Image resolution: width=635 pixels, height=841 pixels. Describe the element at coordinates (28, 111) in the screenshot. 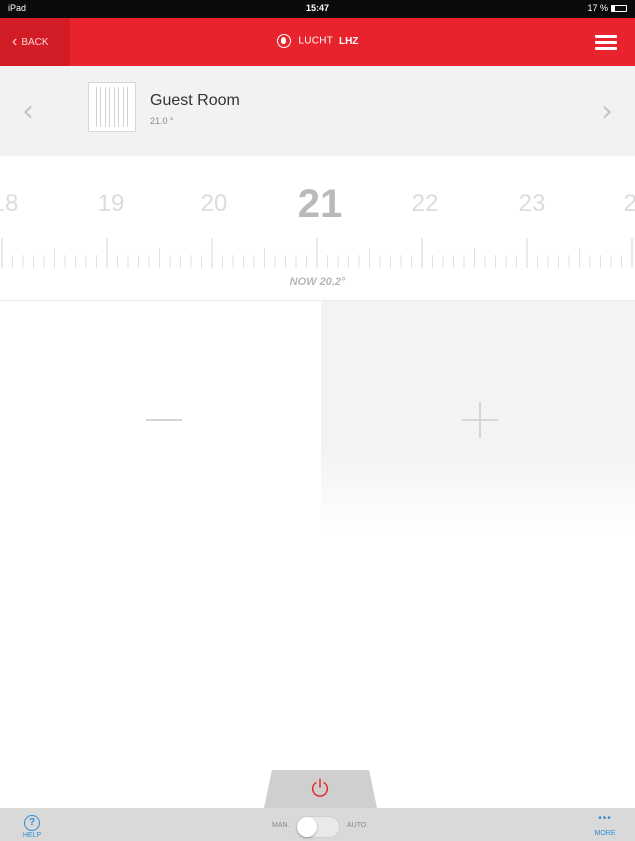

I see `chevron-left-icon: ‹` at that location.